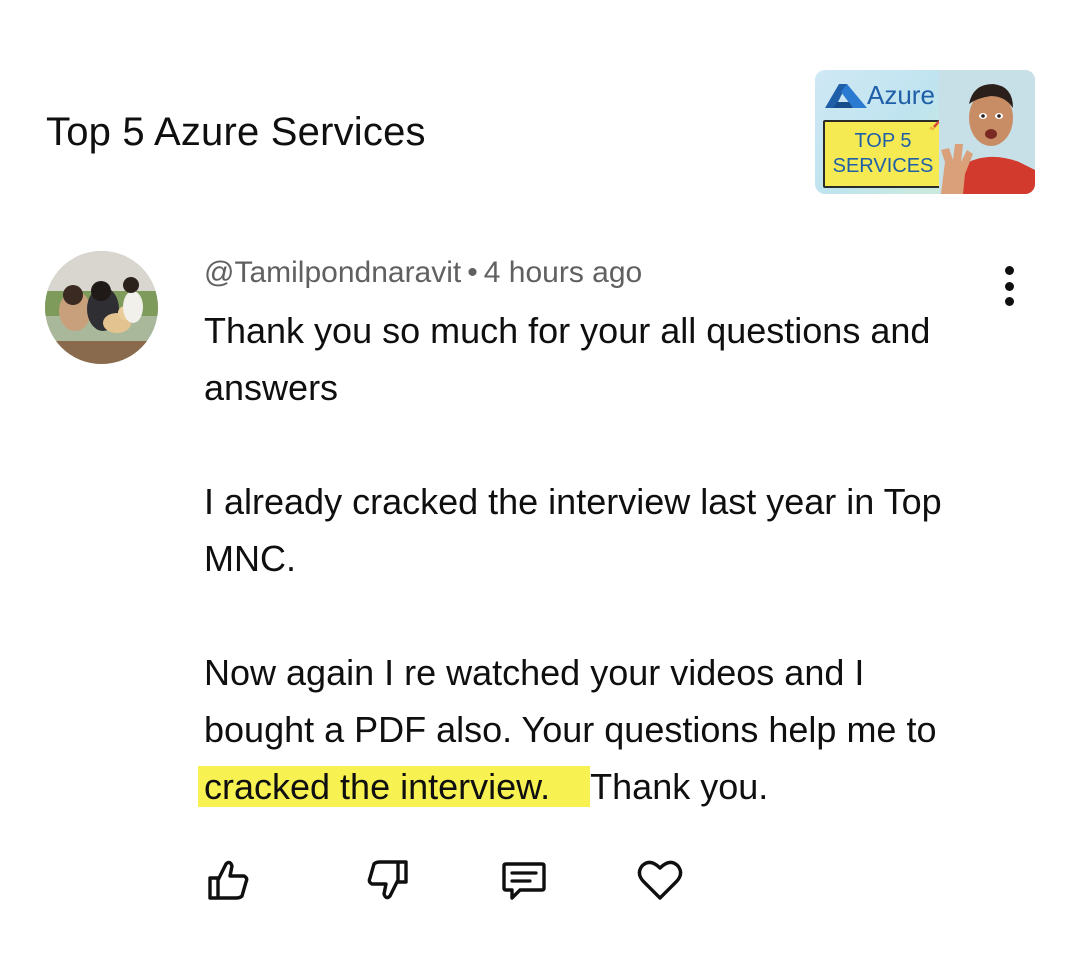  I want to click on comment-line: Now again I re watched your videos and I, so click(534, 672).